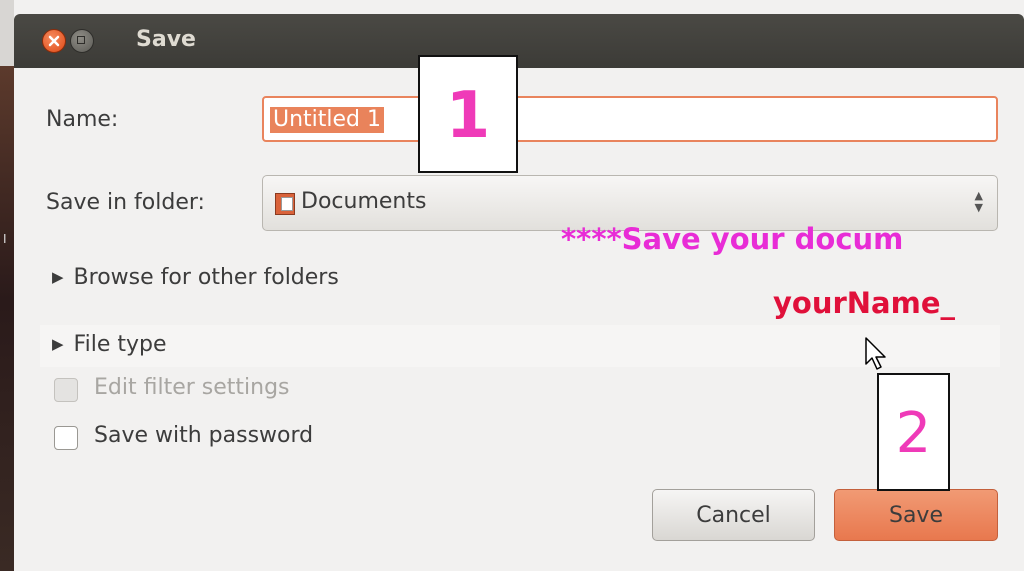 The height and width of the screenshot is (571, 1024). What do you see at coordinates (206, 277) in the screenshot?
I see `browse-folders-label: Browse for other folders` at bounding box center [206, 277].